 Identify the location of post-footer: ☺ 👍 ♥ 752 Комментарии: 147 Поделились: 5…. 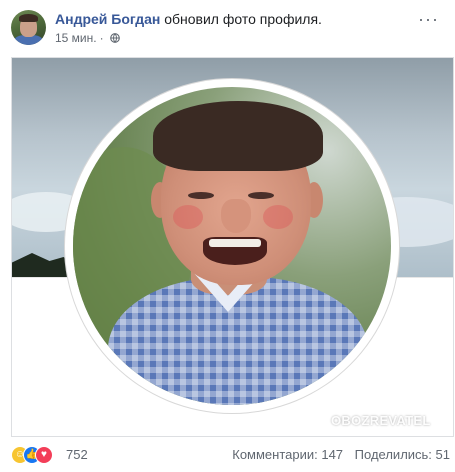
(227, 454).